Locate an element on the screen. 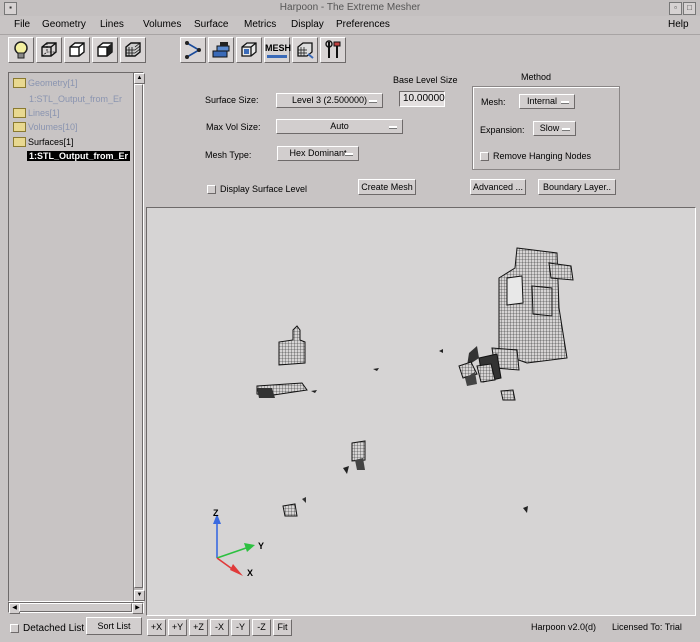  volume-mesh-icon is located at coordinates (305, 50).